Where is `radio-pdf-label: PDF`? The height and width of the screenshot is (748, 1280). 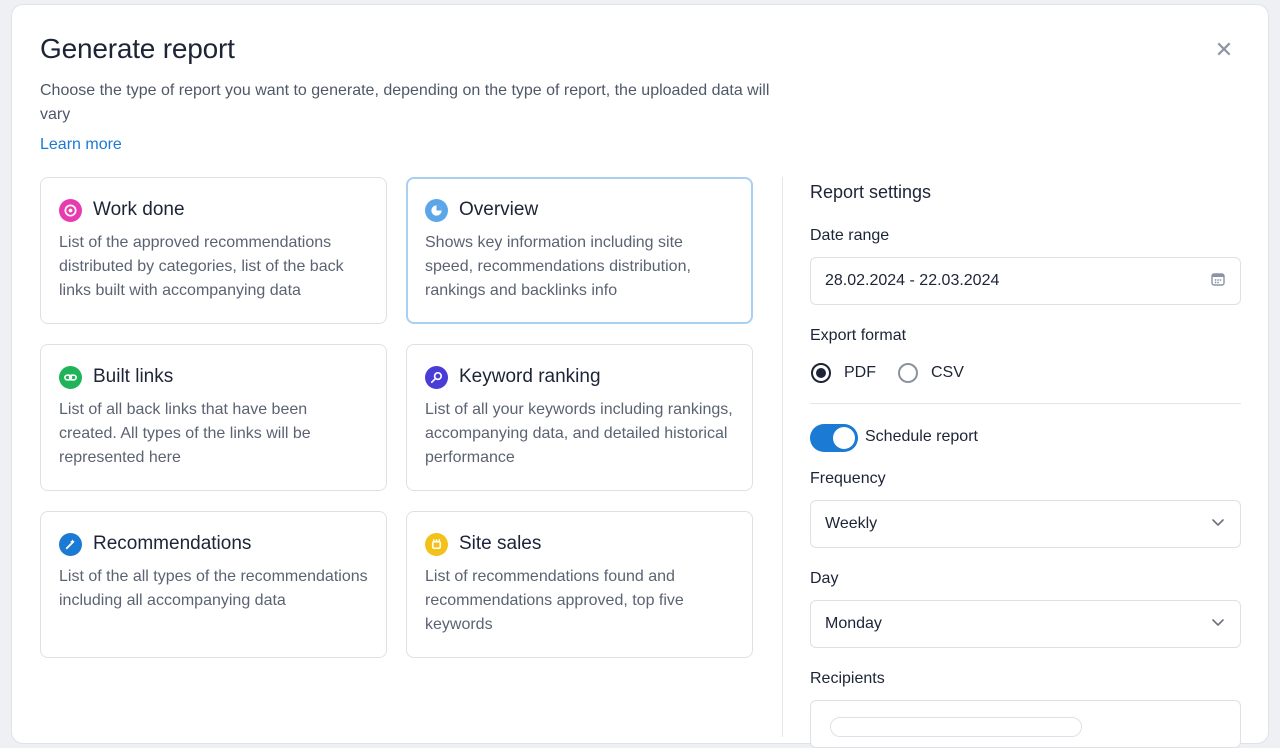
radio-pdf-label: PDF is located at coordinates (860, 372).